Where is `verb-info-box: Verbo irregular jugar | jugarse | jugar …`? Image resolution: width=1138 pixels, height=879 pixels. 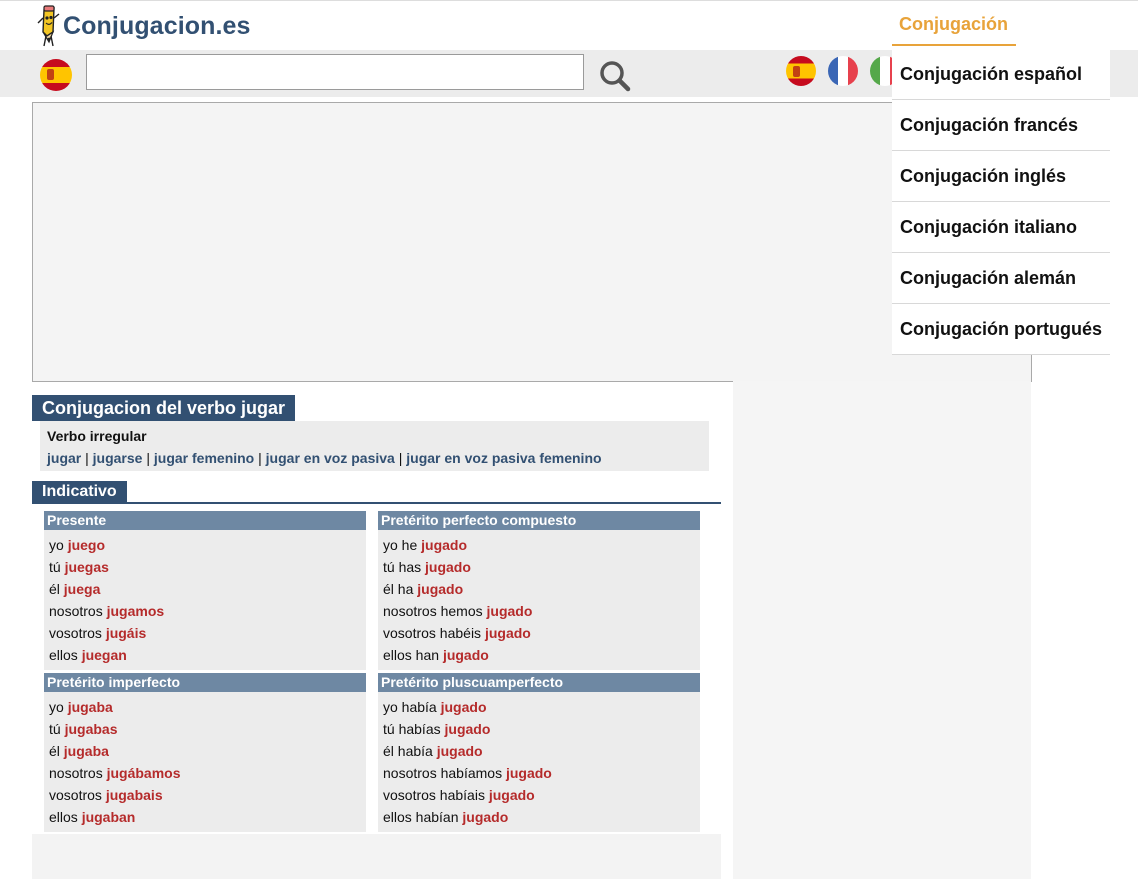 verb-info-box: Verbo irregular jugar | jugarse | jugar … is located at coordinates (374, 446).